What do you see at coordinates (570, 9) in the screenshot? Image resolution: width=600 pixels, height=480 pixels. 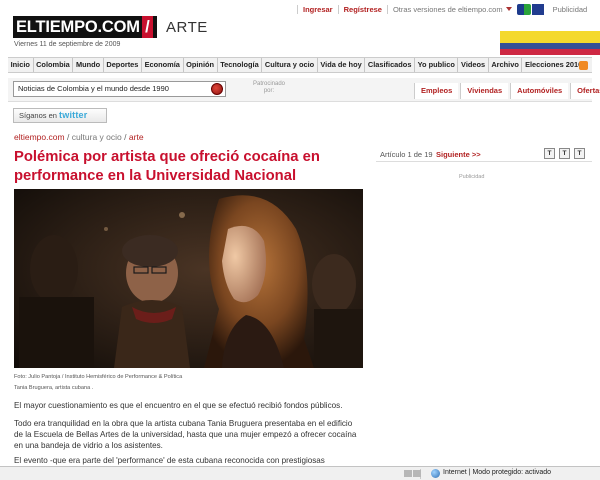 I see `ads-label: Publicidad` at bounding box center [570, 9].